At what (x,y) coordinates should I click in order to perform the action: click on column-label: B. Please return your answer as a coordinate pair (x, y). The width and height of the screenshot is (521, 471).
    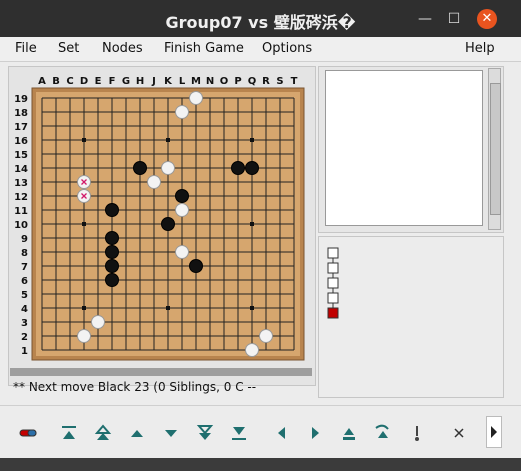
    Looking at the image, I should click on (56, 81).